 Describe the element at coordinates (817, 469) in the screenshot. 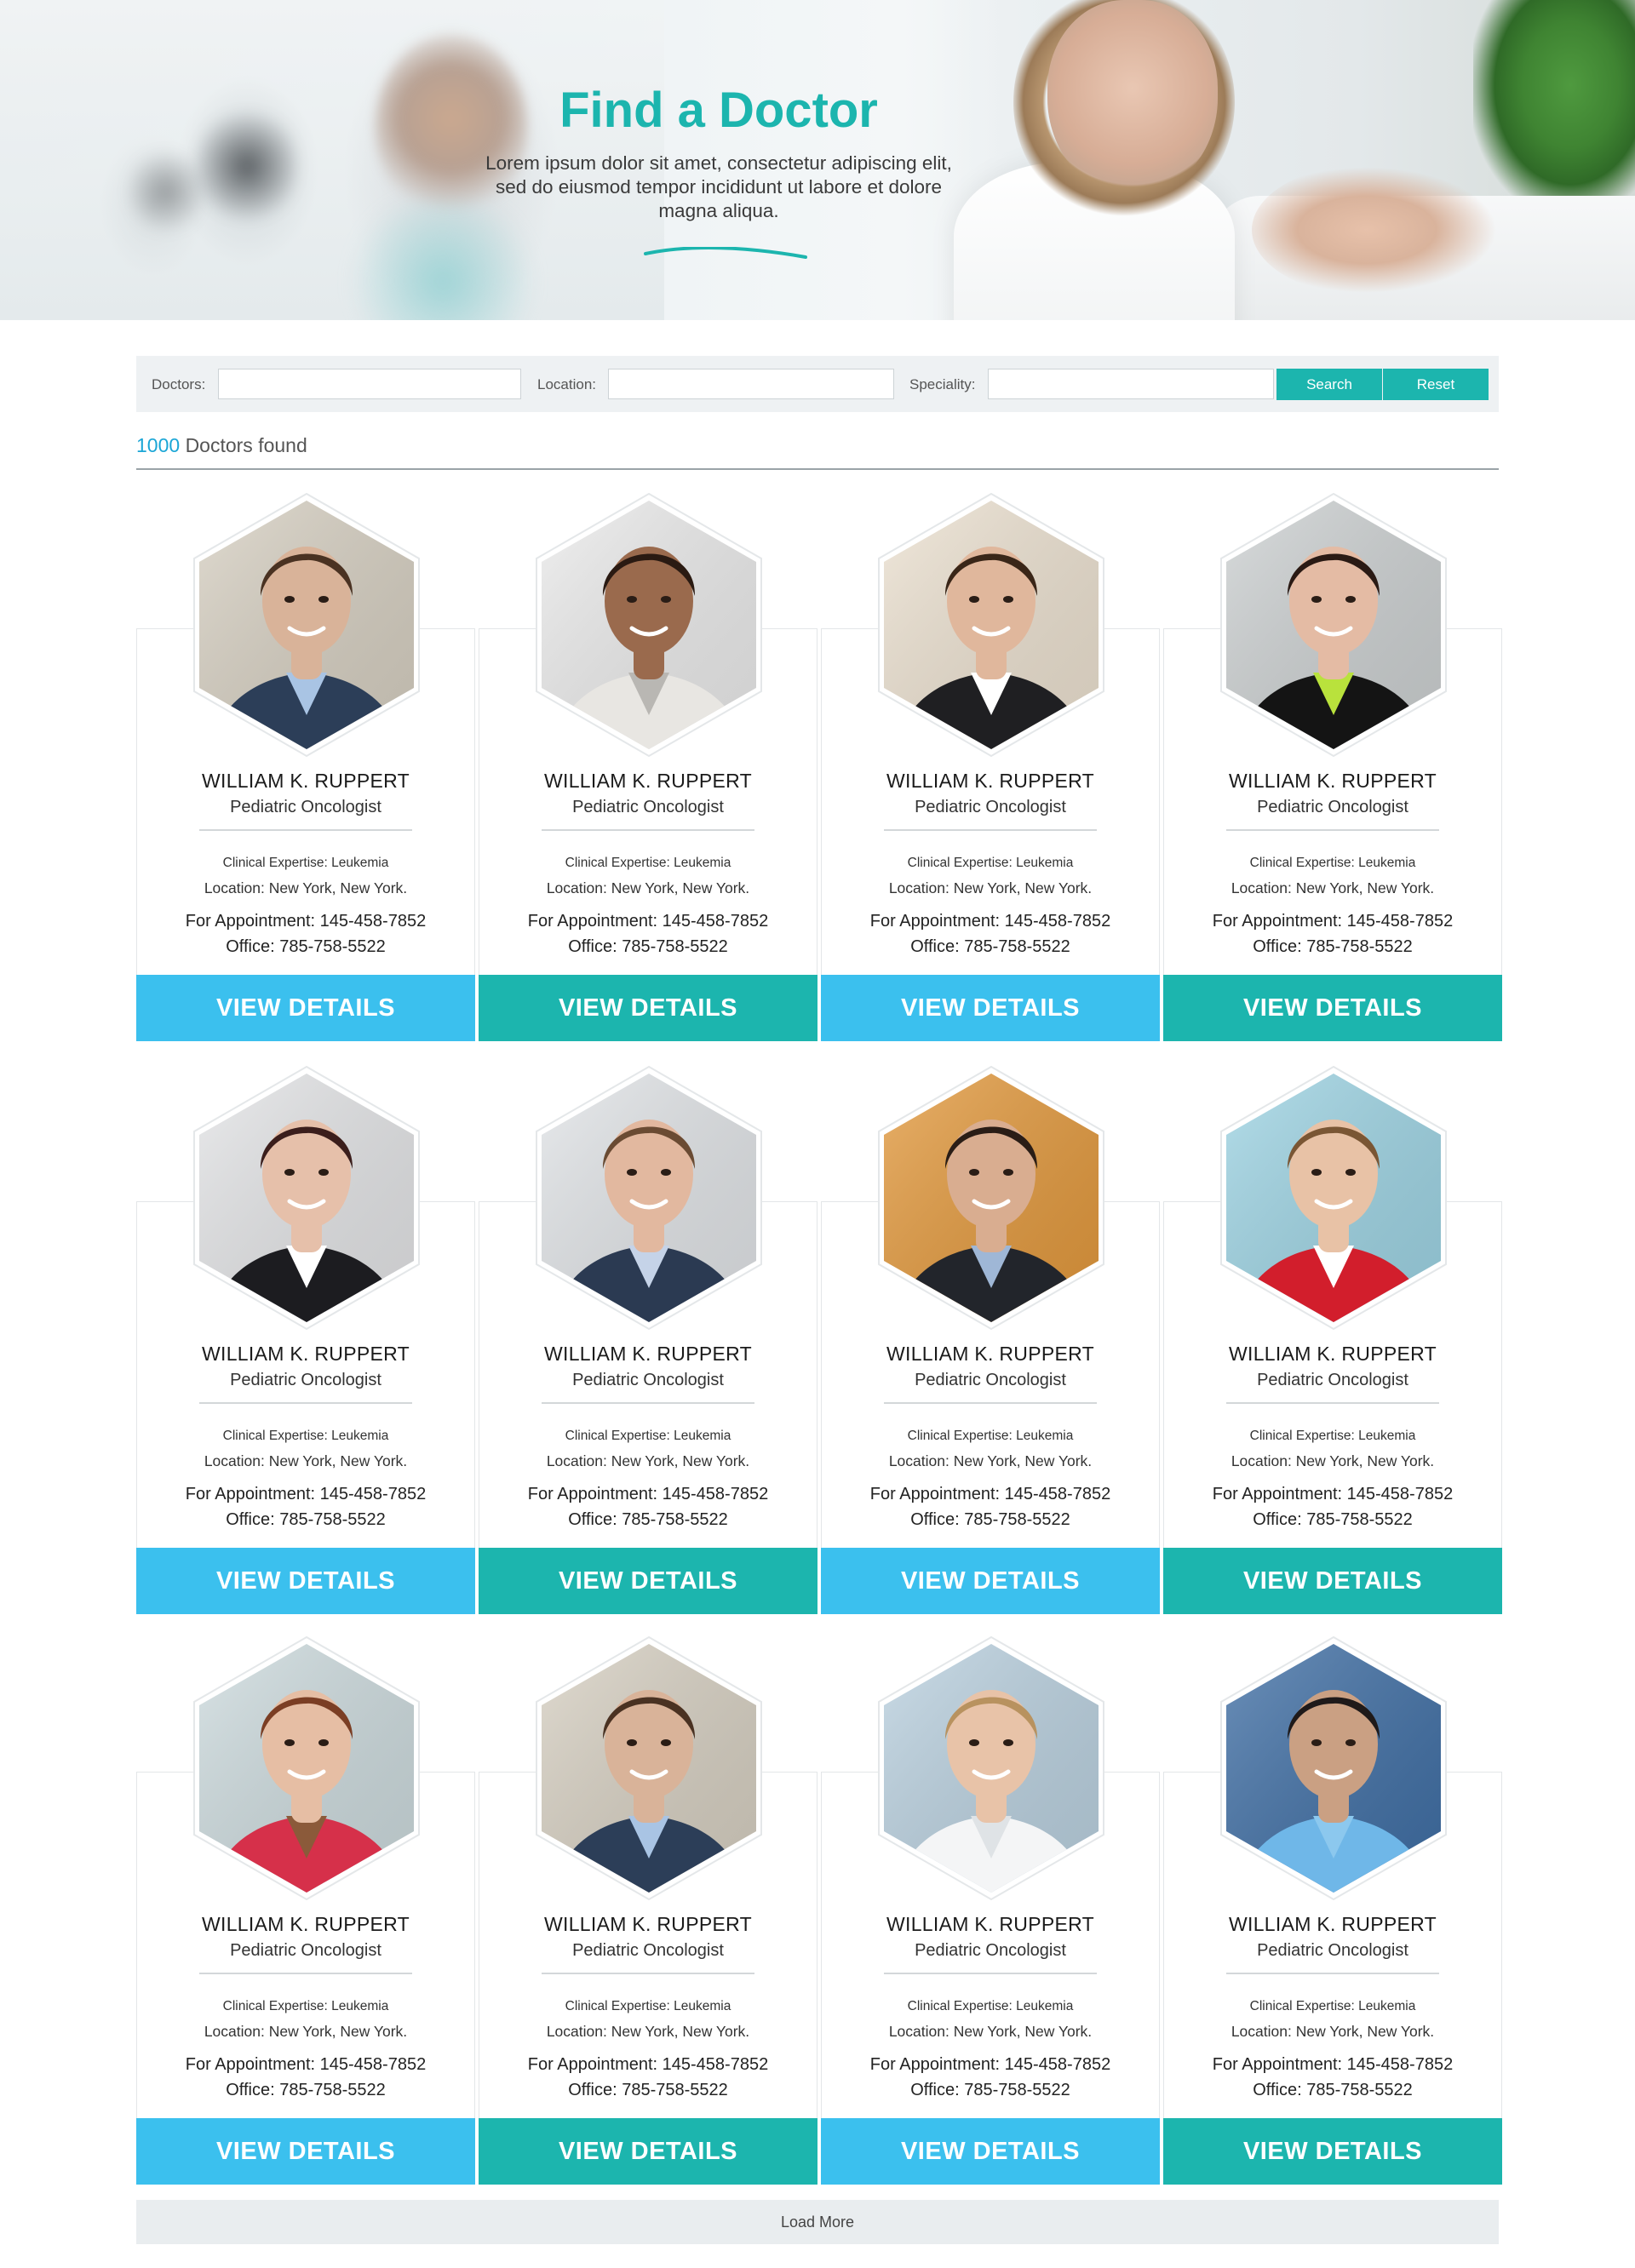

I see `results-divider` at that location.